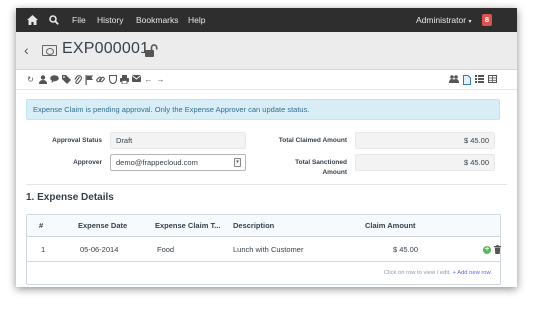  What do you see at coordinates (312, 140) in the screenshot?
I see `total-claimed-label: Total Claimed Amount` at bounding box center [312, 140].